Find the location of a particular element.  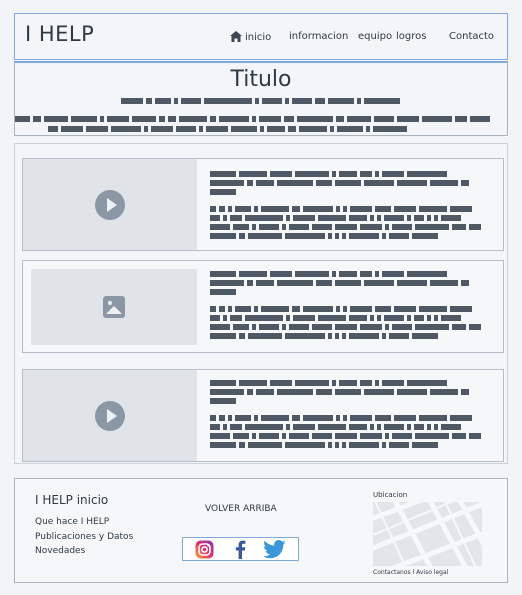

hero-paragraph-placeholder is located at coordinates (252, 119).